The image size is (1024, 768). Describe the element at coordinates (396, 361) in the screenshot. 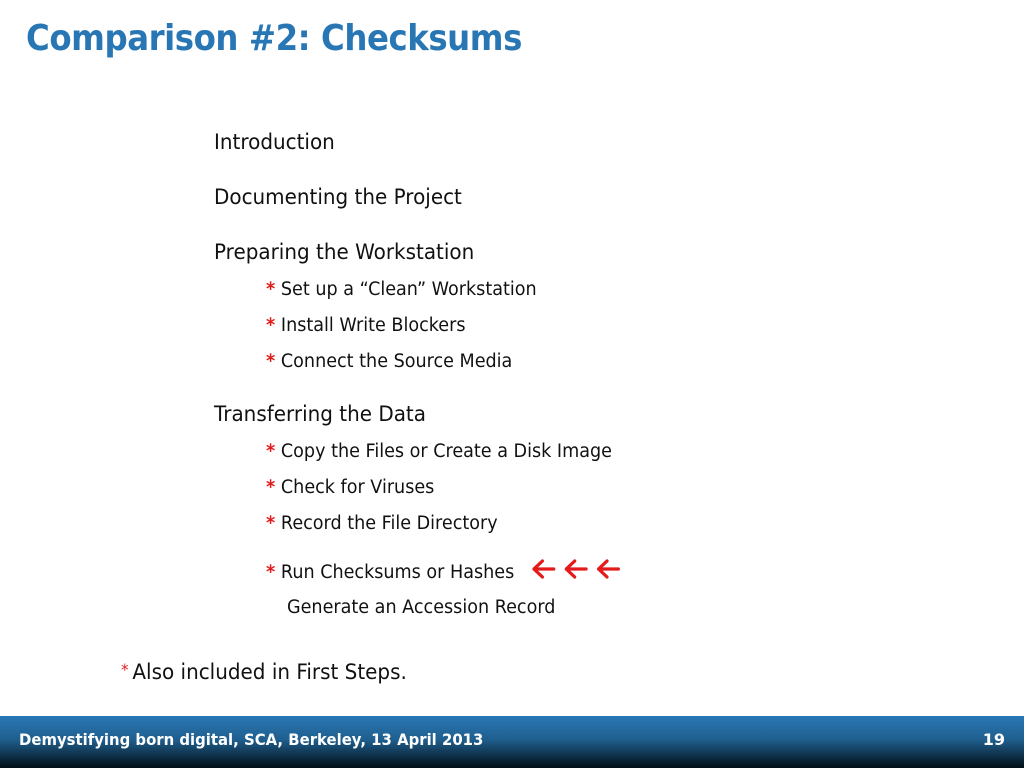

I see `list-item-text: Connect the Source Media` at that location.